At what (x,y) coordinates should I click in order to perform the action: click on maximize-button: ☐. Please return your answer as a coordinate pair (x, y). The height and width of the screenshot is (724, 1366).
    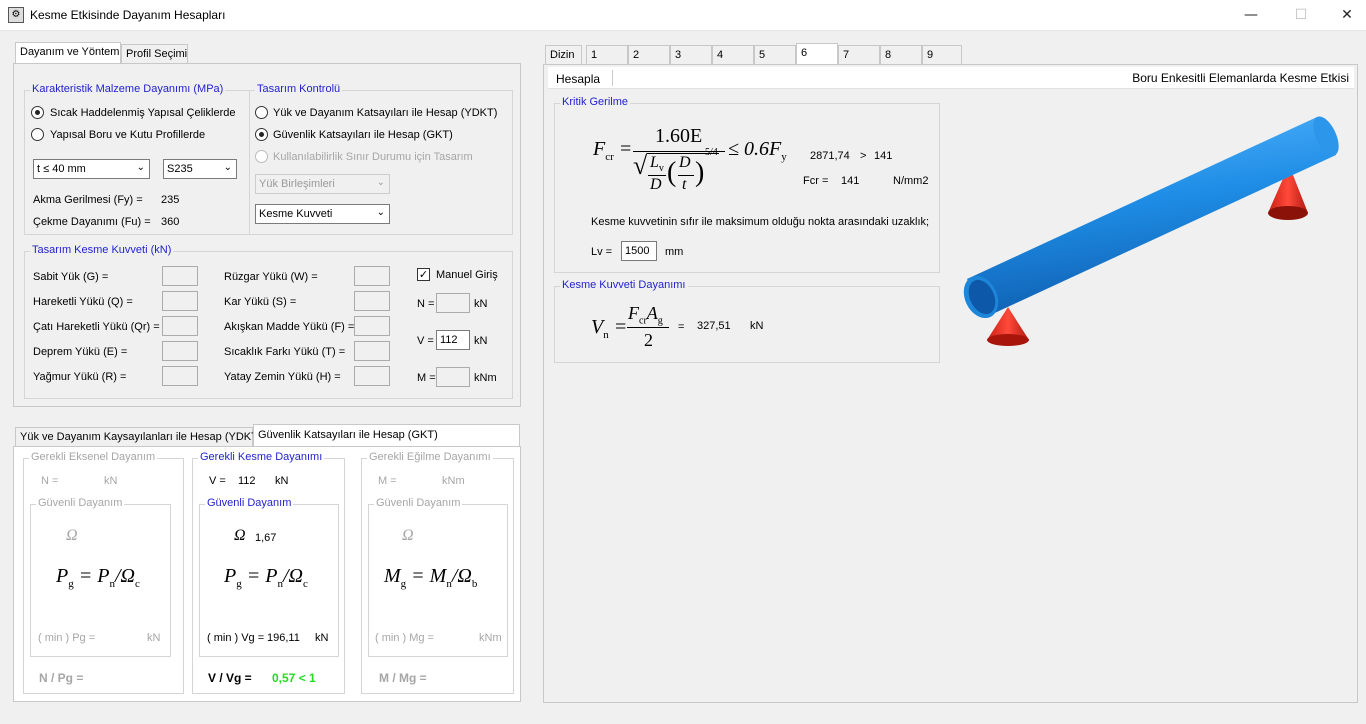
    Looking at the image, I should click on (1301, 15).